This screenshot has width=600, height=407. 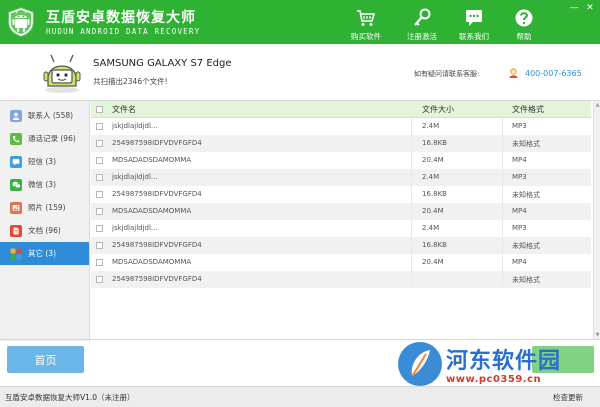 What do you see at coordinates (366, 36) in the screenshot?
I see `buy-software-label: 购买软件` at bounding box center [366, 36].